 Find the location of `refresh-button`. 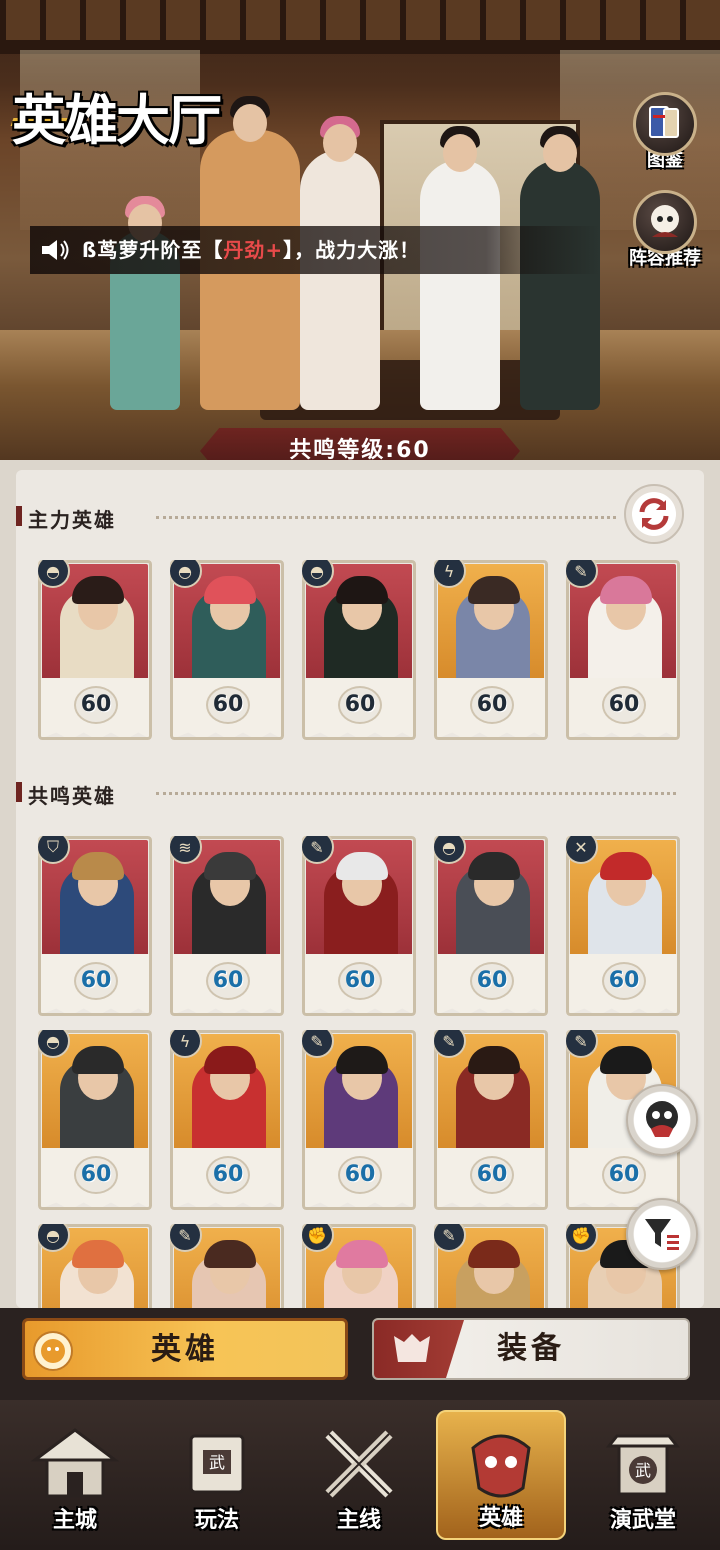

refresh-button is located at coordinates (654, 514).